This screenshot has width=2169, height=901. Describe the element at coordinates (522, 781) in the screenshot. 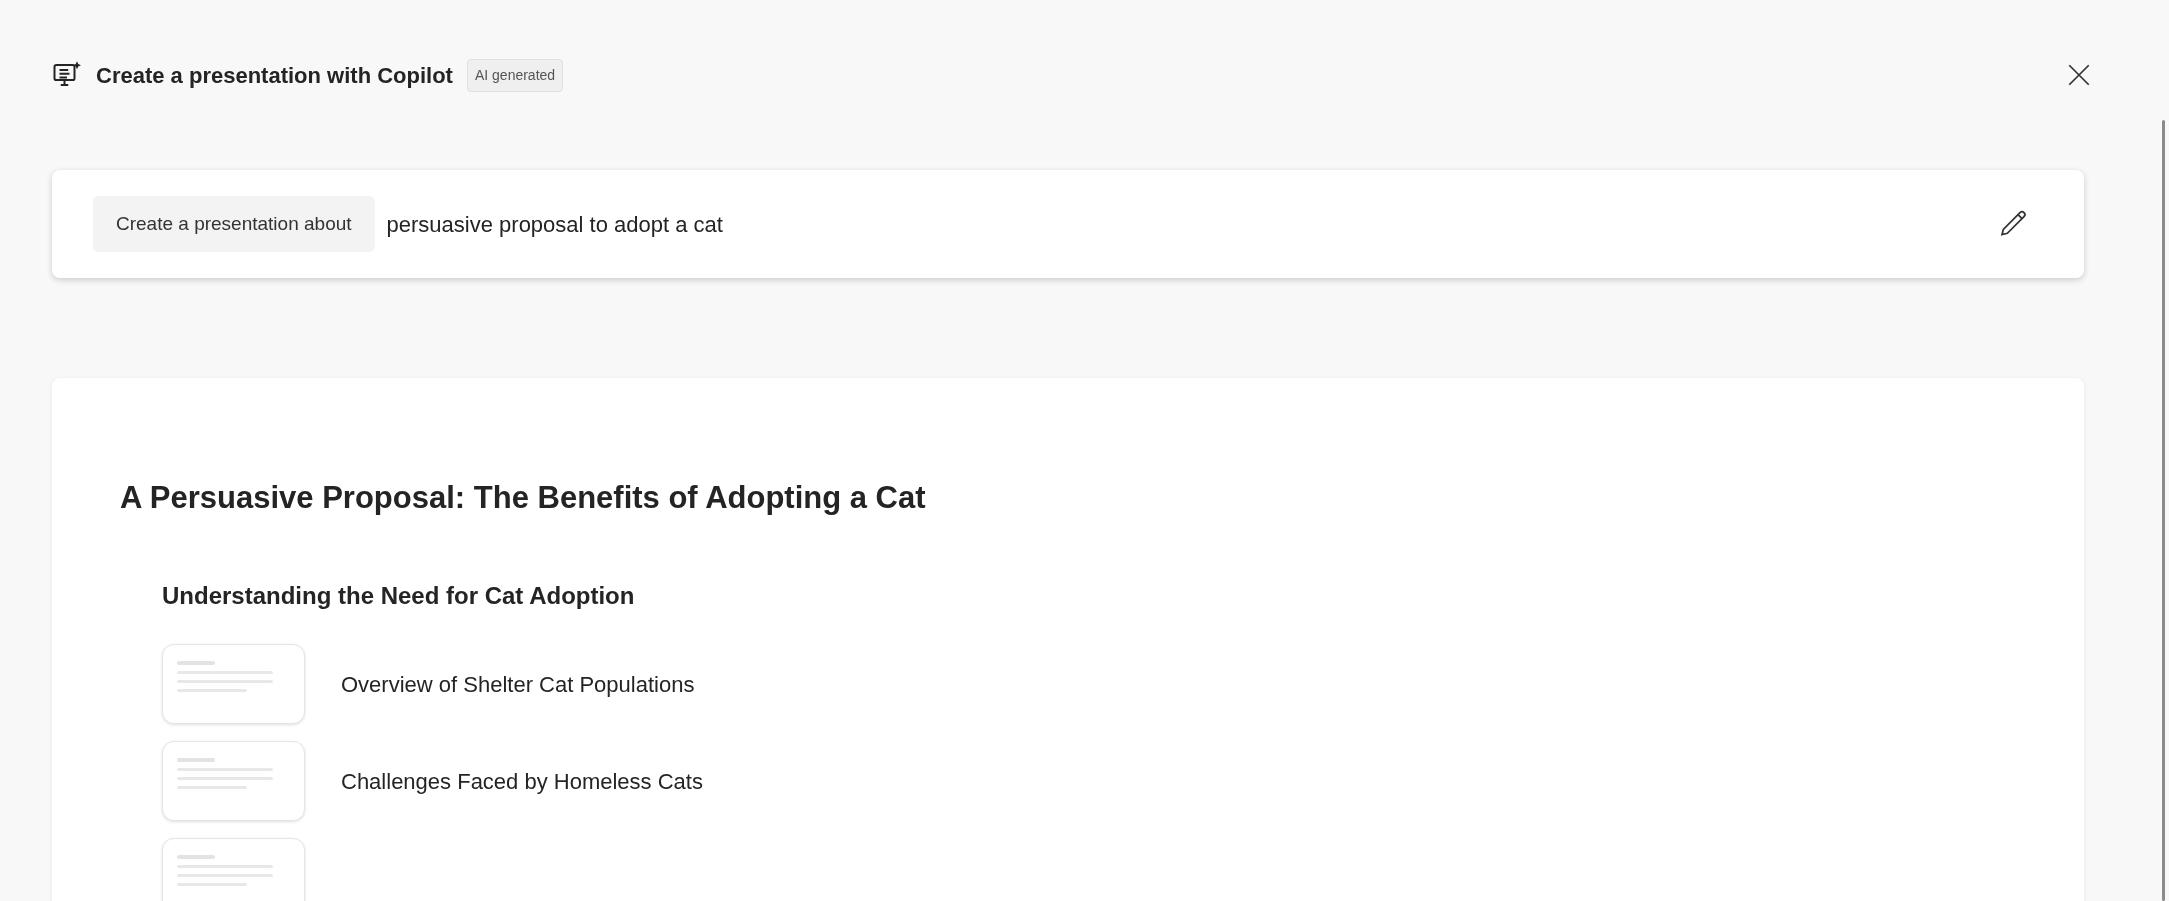

I see `slide-title: Challenges Faced by Homeless Cats` at that location.